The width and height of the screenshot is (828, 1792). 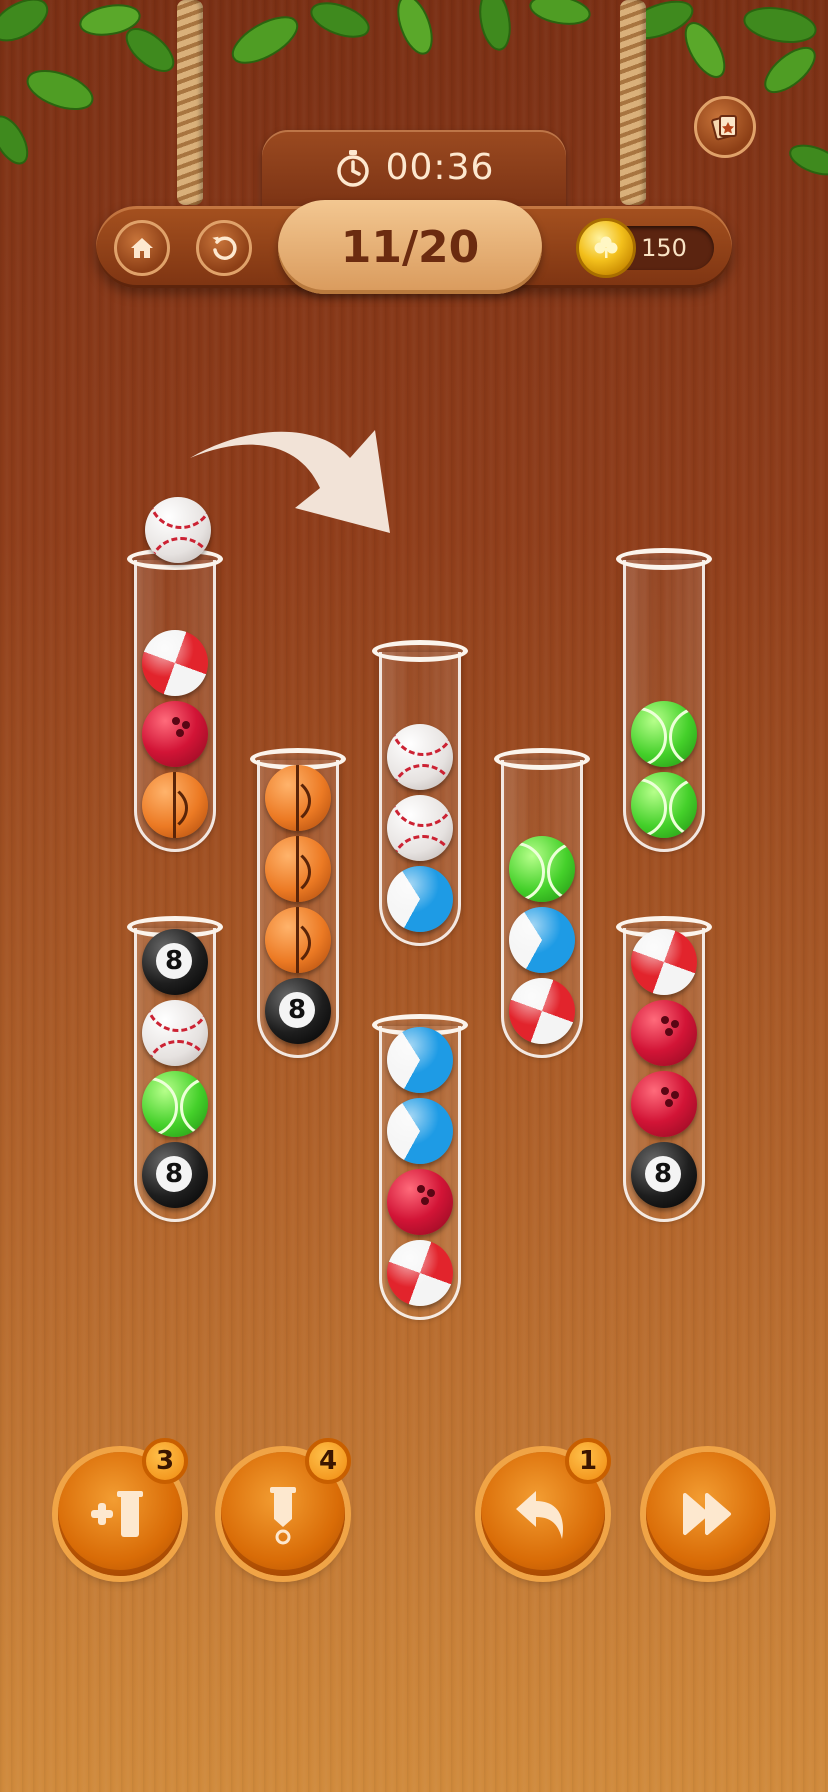 What do you see at coordinates (298, 903) in the screenshot?
I see `tube-2: 8` at bounding box center [298, 903].